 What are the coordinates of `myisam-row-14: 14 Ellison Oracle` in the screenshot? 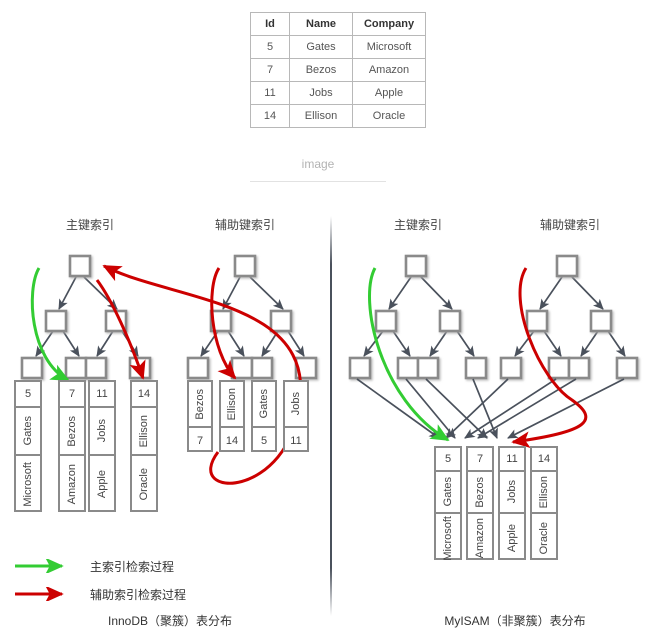 It's located at (544, 503).